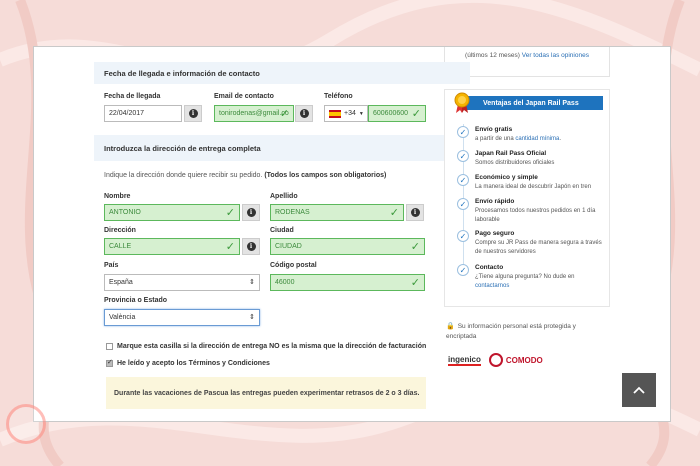 Image resolution: width=700 pixels, height=466 pixels. I want to click on zip-value: 46000, so click(285, 282).